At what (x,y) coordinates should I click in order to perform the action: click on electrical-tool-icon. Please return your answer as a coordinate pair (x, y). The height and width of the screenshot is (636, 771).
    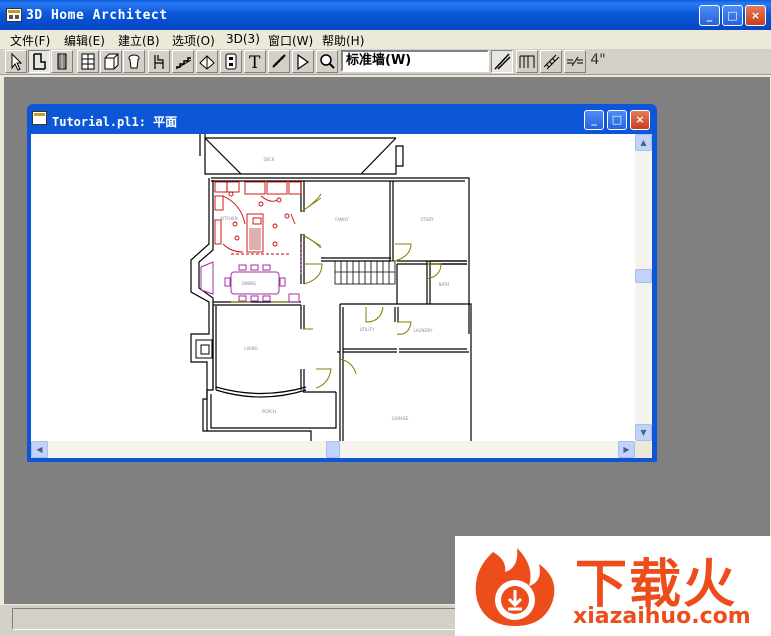
    Looking at the image, I should click on (231, 61).